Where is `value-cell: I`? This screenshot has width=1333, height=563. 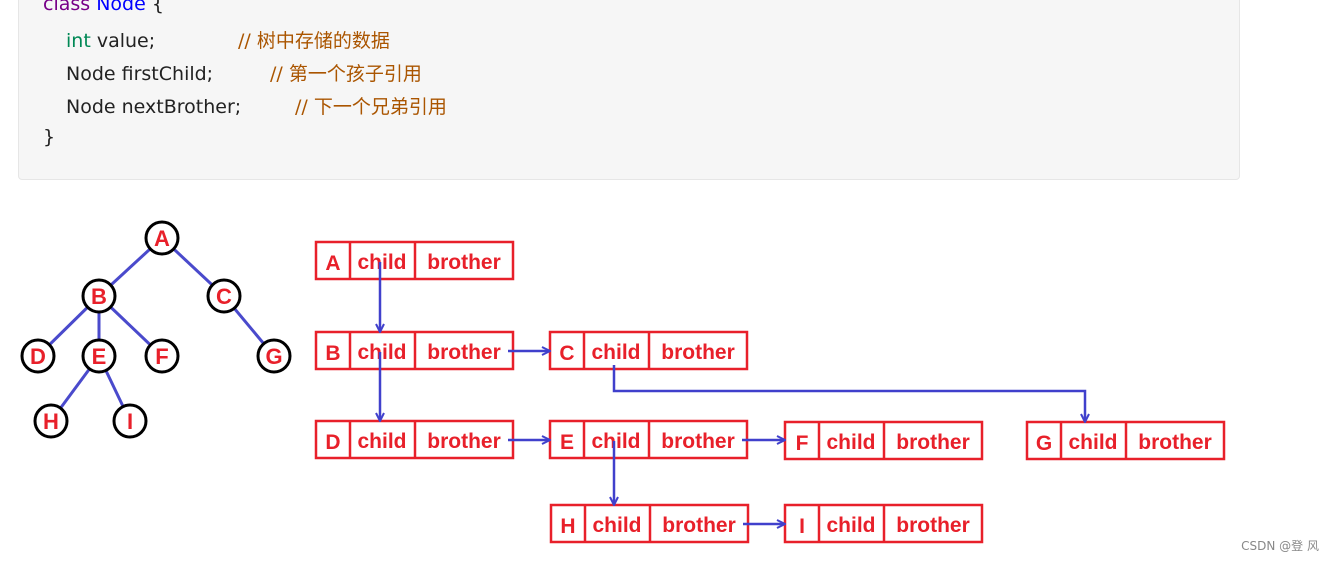 value-cell: I is located at coordinates (802, 526).